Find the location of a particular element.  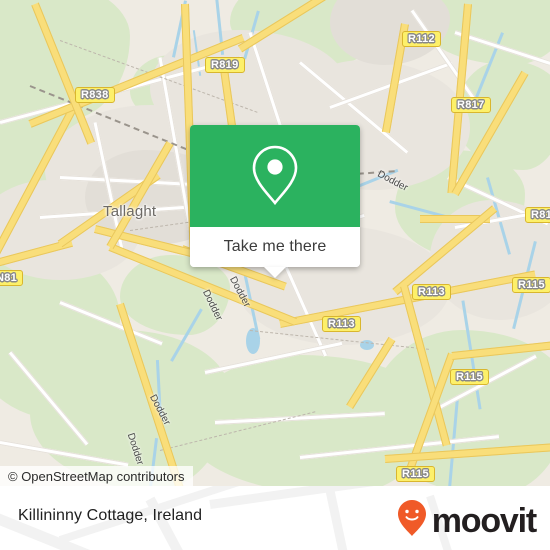

osm-attribution: © OpenStreetMap contributors is located at coordinates (96, 476).